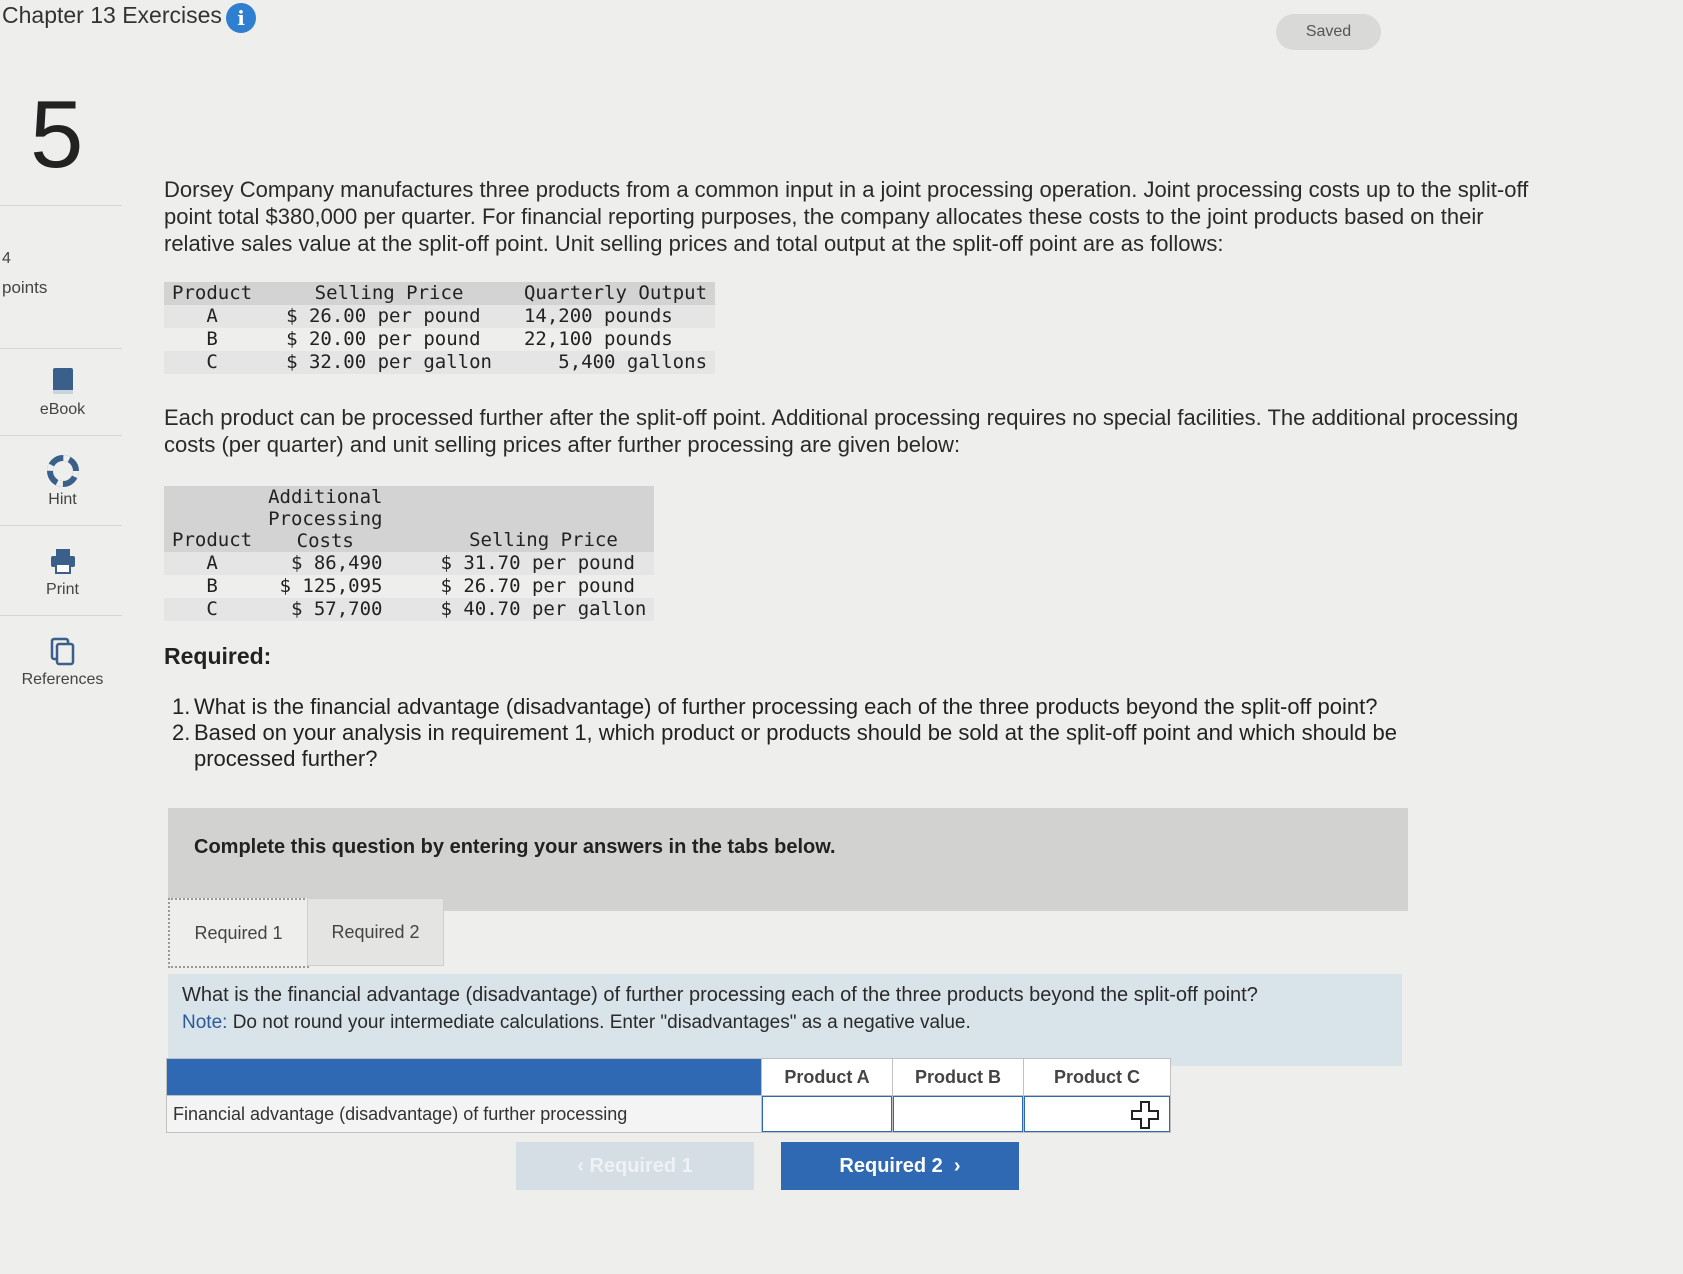 This screenshot has width=1683, height=1274. What do you see at coordinates (112, 15) in the screenshot?
I see `chapter-title: Chapter 13 Exercises` at bounding box center [112, 15].